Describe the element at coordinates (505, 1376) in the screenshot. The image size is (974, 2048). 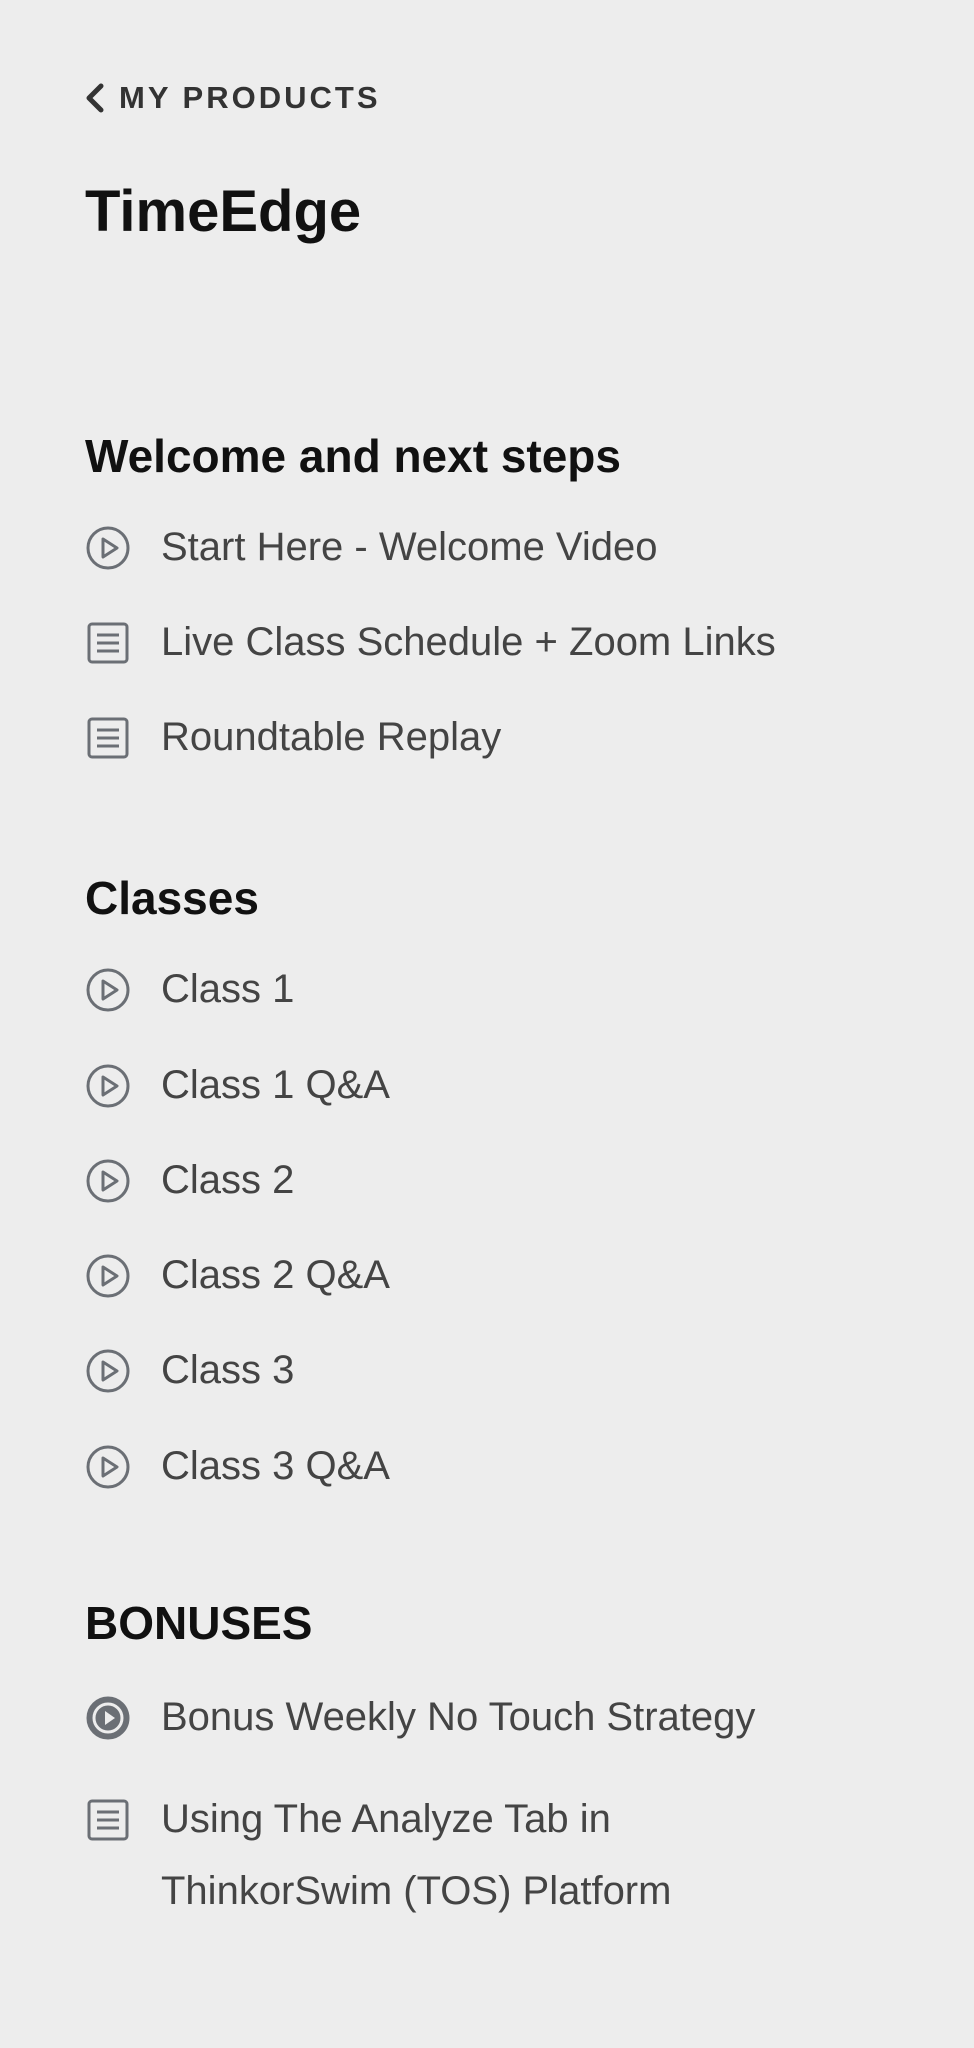
I see `lesson-item: Class 3` at that location.